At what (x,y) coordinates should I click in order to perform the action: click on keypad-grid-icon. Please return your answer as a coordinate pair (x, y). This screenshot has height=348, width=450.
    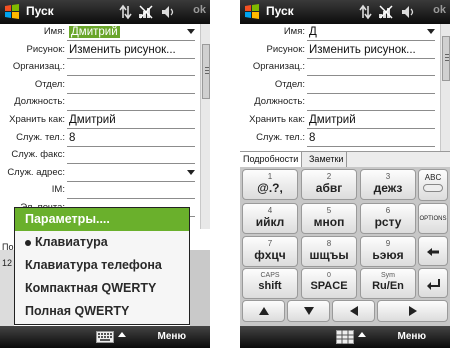
    Looking at the image, I should click on (345, 337).